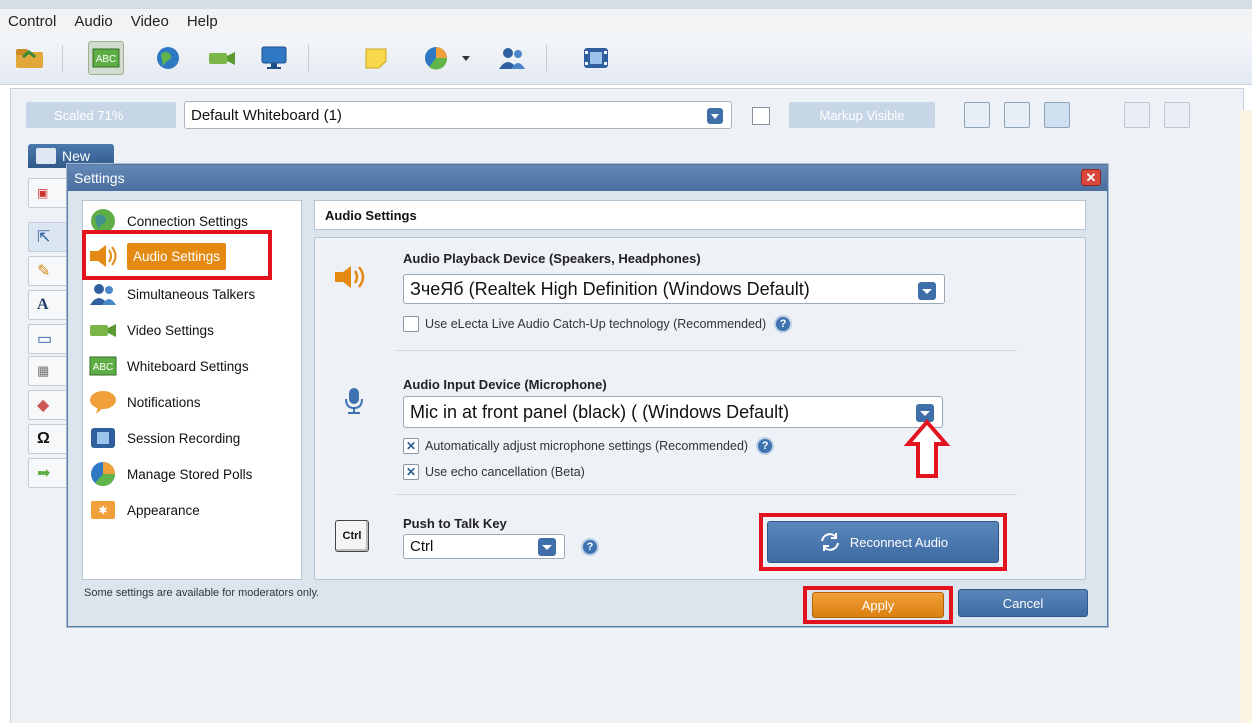  I want to click on nav-label: Manage Stored Polls, so click(190, 474).